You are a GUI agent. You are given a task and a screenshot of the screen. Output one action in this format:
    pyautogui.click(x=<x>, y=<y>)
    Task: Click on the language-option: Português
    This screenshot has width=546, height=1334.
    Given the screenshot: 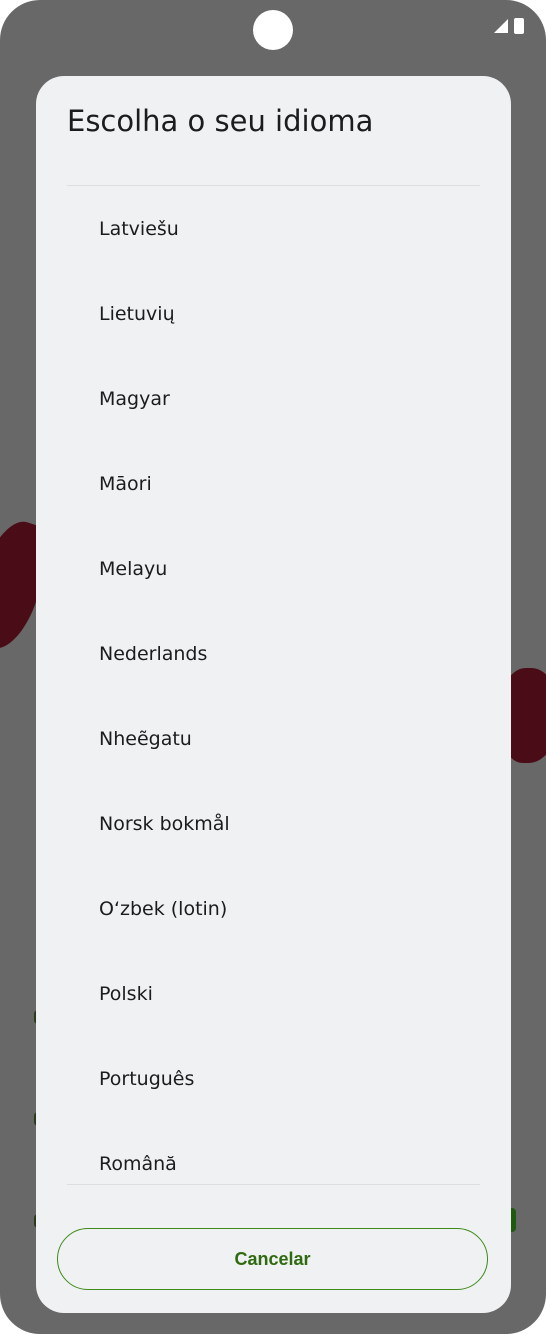 What is the action you would take?
    pyautogui.click(x=273, y=1078)
    